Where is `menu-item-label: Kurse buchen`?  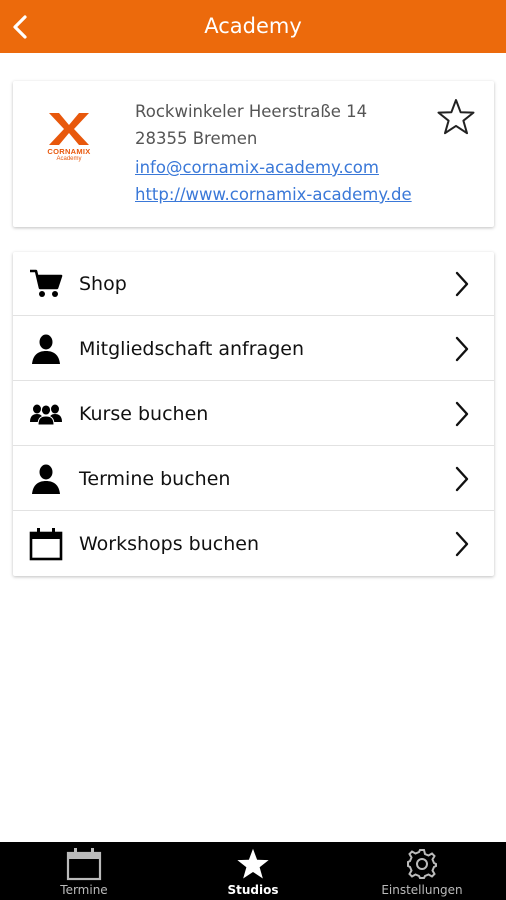 menu-item-label: Kurse buchen is located at coordinates (144, 414).